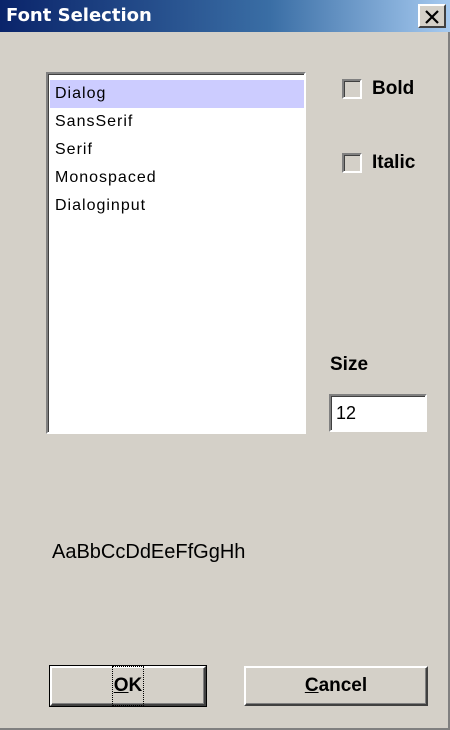 The height and width of the screenshot is (730, 450). What do you see at coordinates (177, 94) in the screenshot?
I see `list-item: Dialog` at bounding box center [177, 94].